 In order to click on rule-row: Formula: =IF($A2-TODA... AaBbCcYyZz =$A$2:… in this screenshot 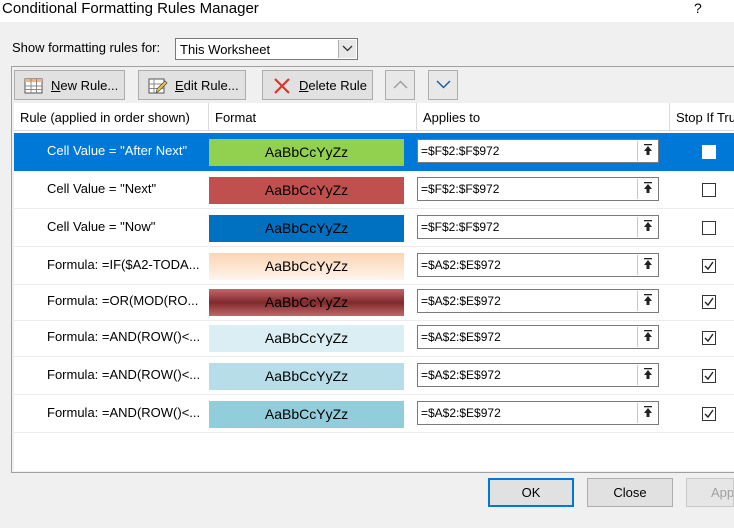, I will do `click(374, 266)`.